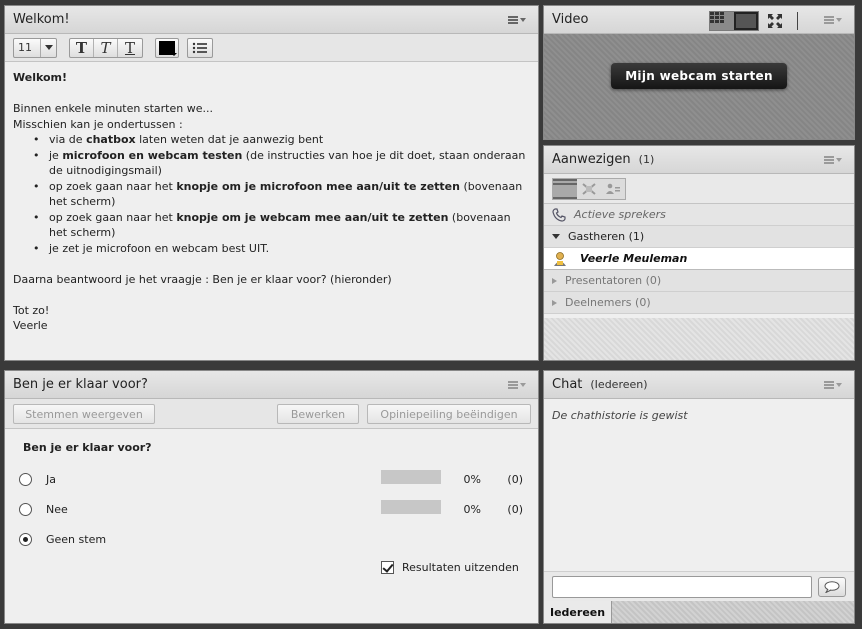  Describe the element at coordinates (570, 19) in the screenshot. I see `video-pod-title: Video` at that location.